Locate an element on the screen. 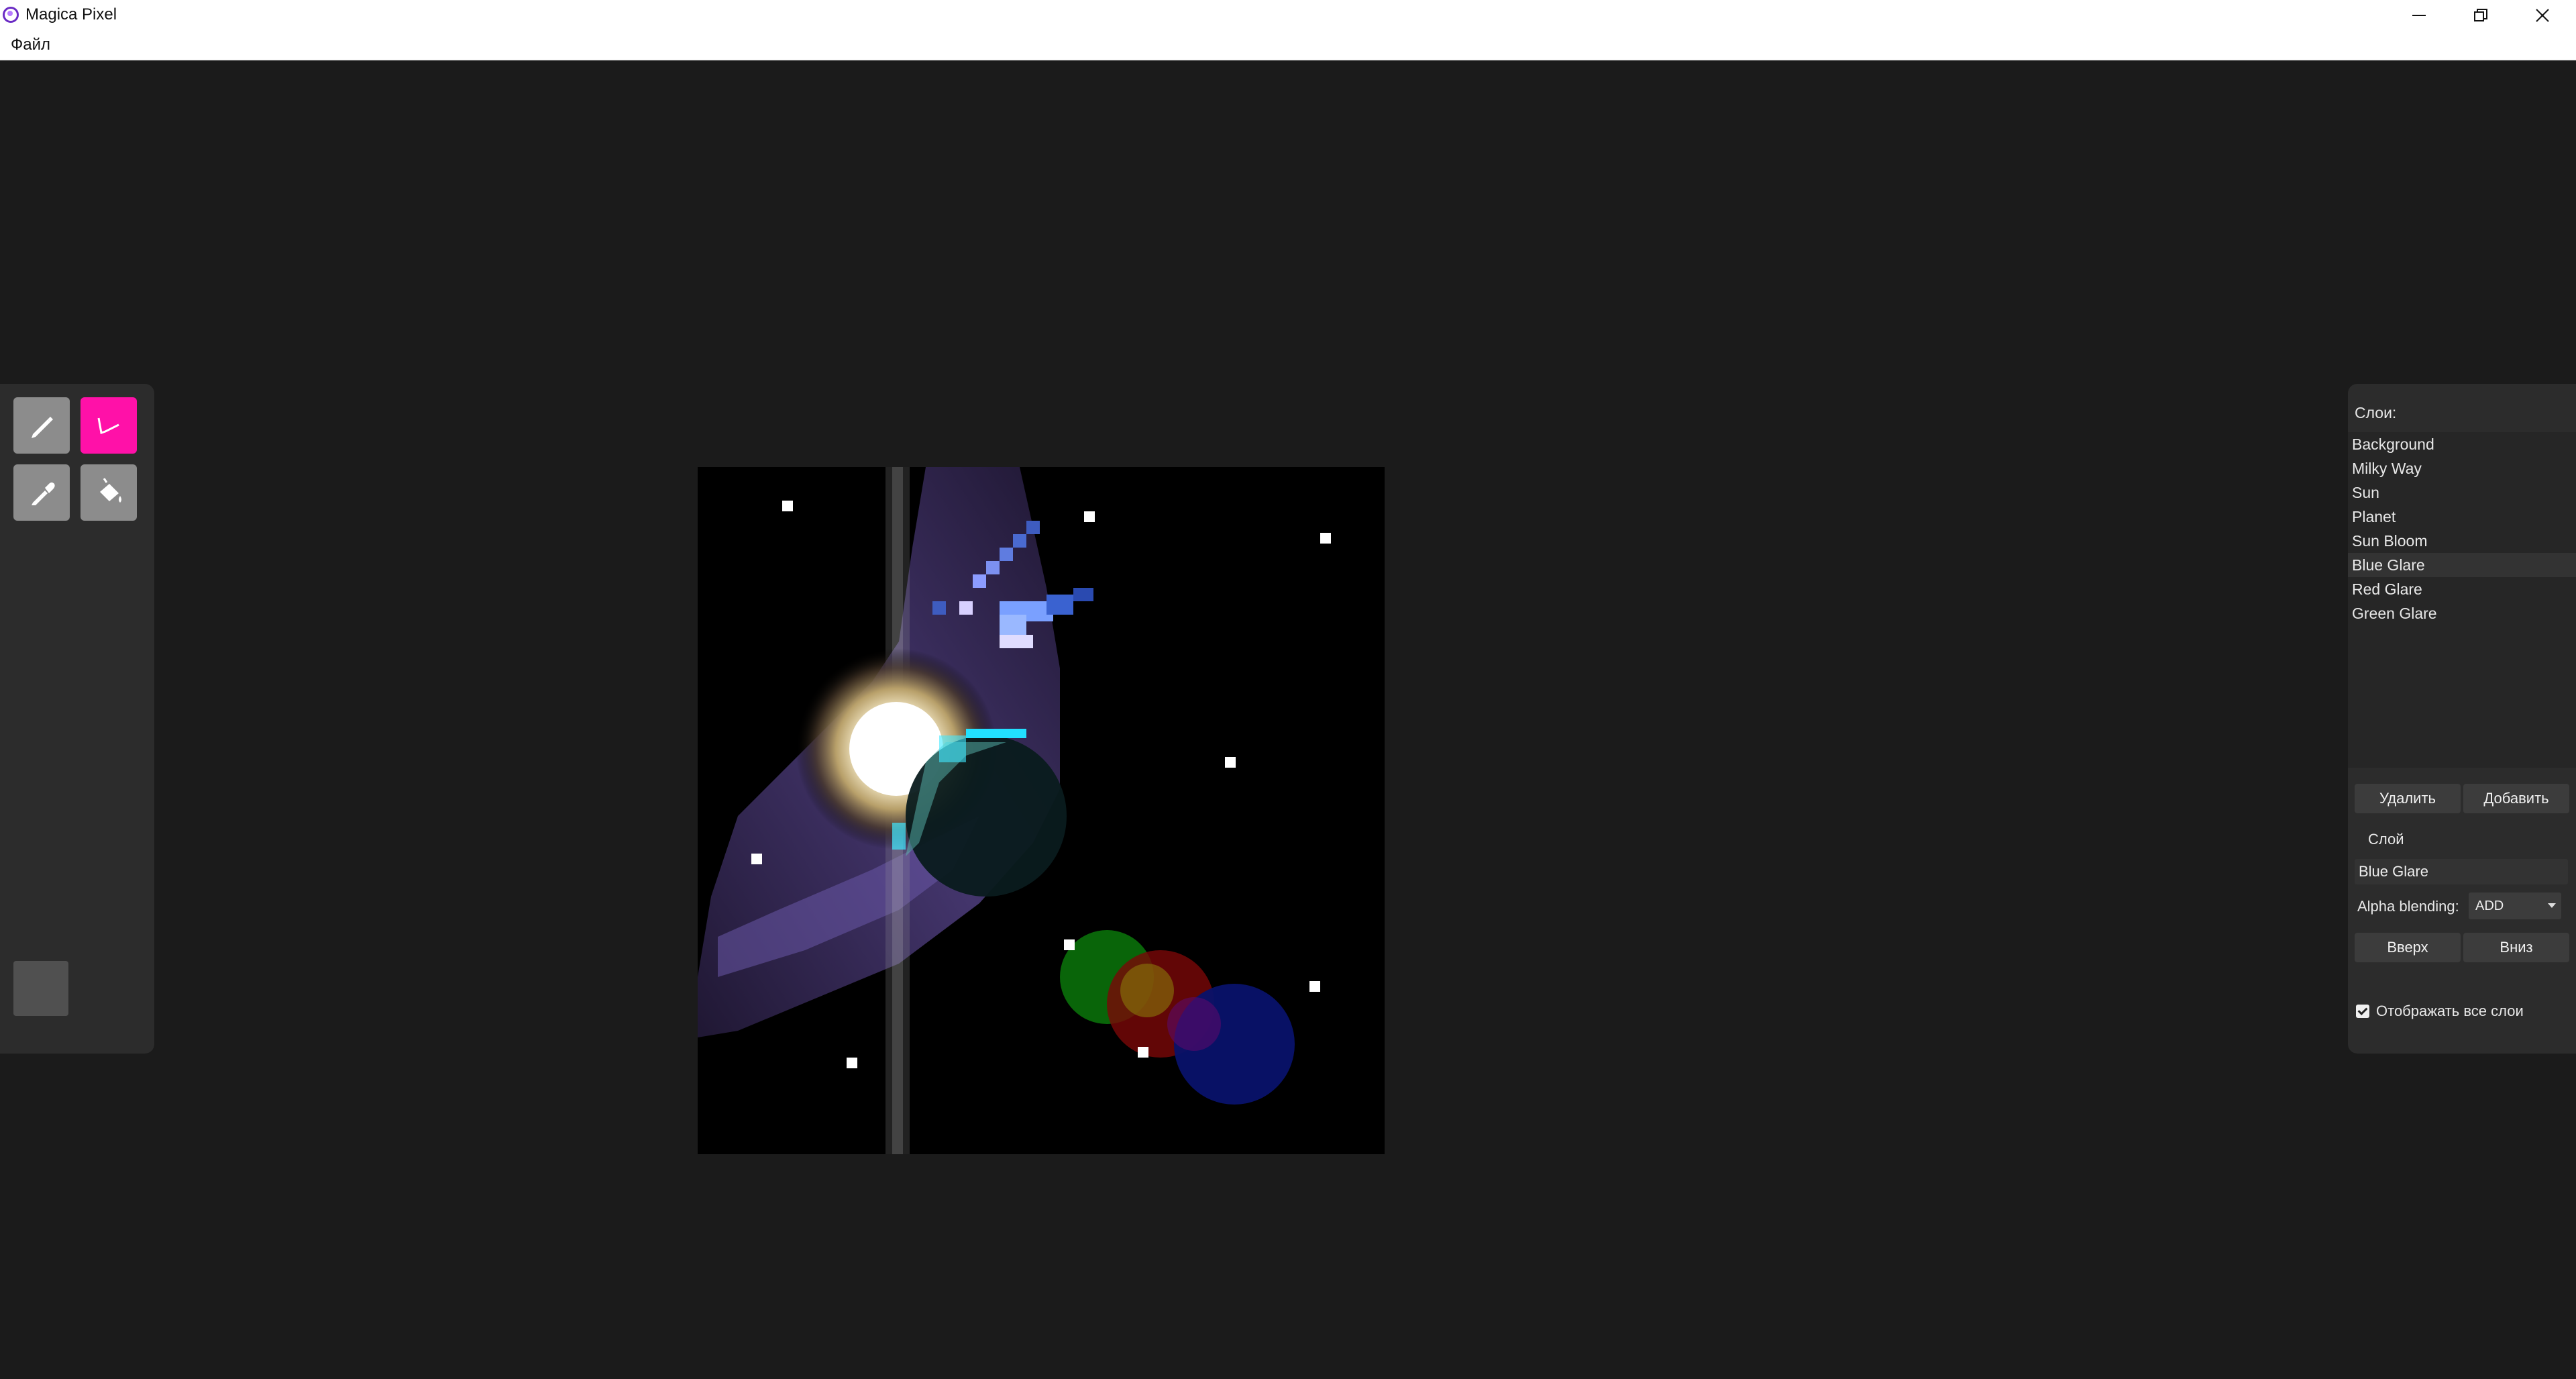  menu-file: Файл is located at coordinates (30, 45).